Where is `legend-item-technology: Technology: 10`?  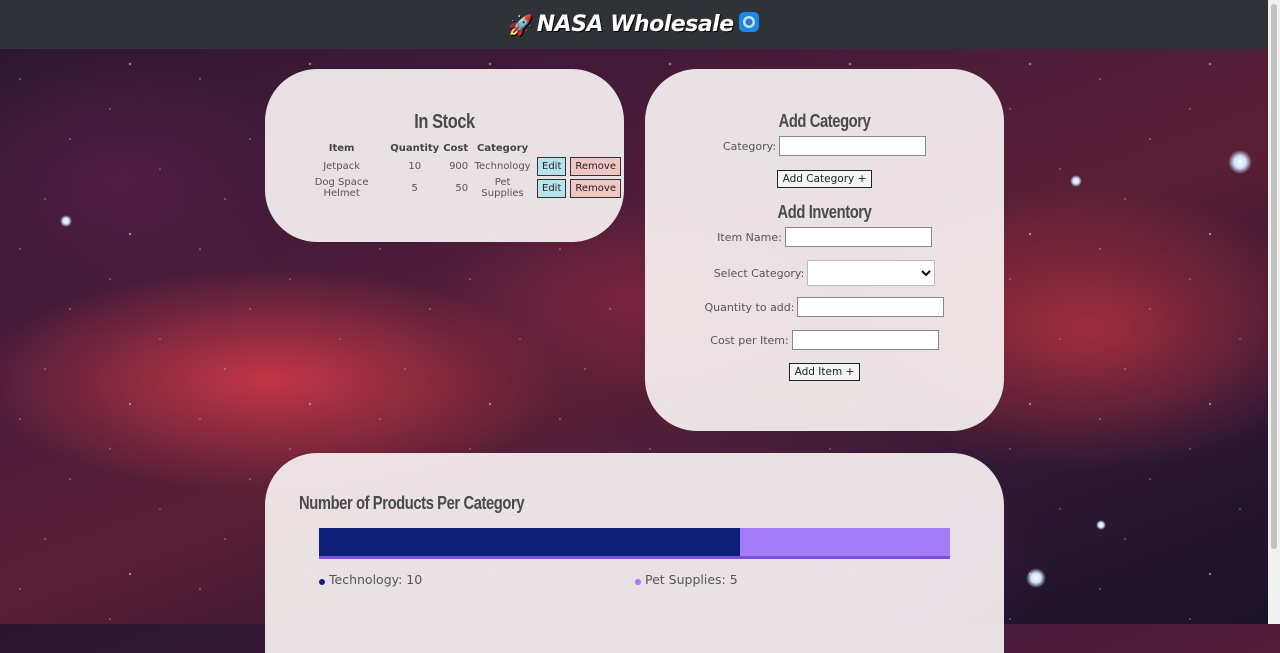
legend-item-technology: Technology: 10 is located at coordinates (370, 579).